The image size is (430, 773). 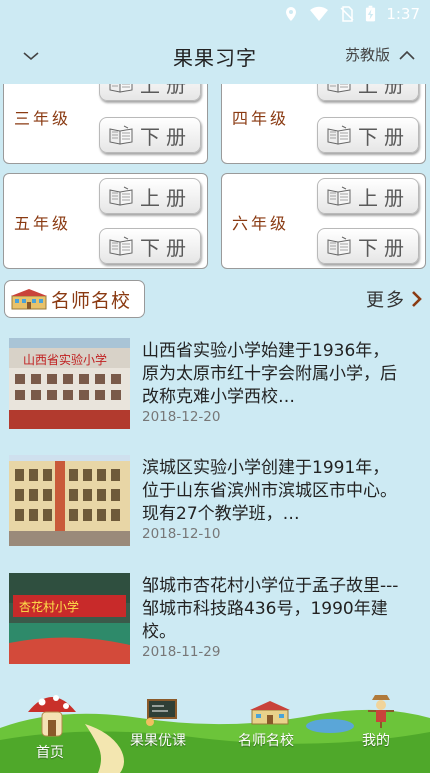 I want to click on wifi-icon, so click(x=319, y=14).